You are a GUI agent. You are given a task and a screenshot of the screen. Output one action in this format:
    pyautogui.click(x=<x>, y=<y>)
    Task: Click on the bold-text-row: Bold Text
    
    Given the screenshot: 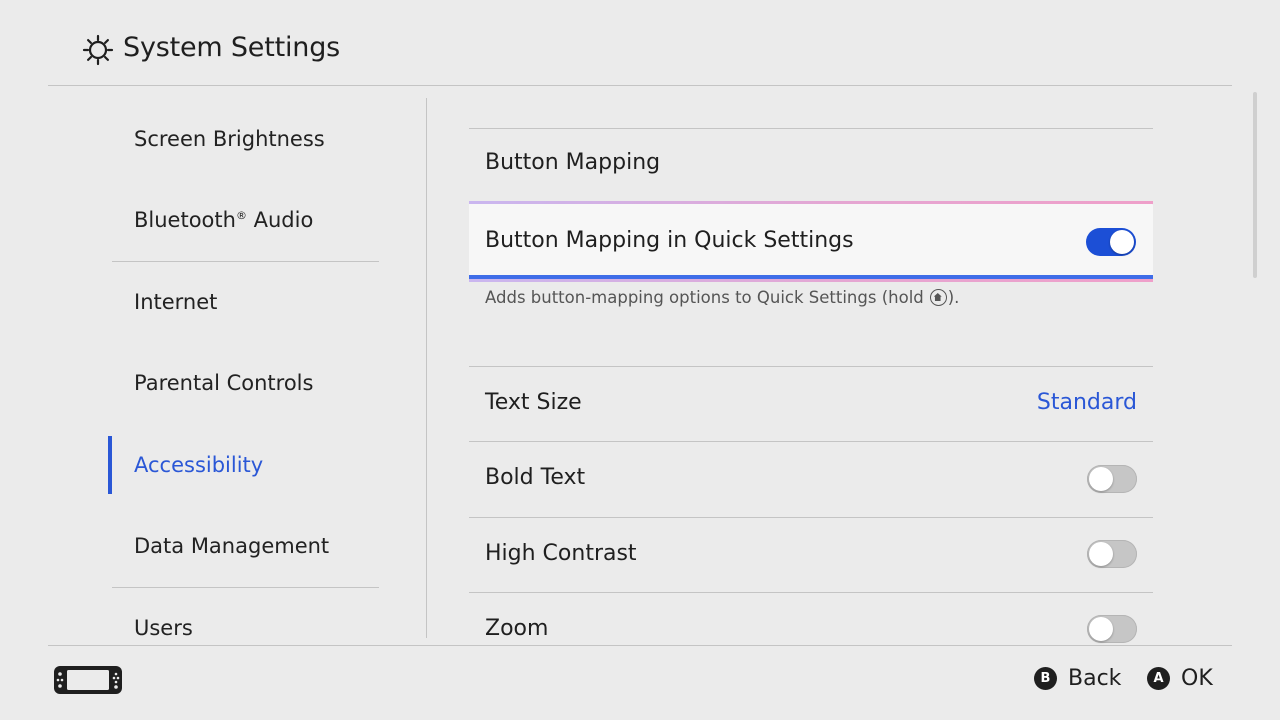 What is the action you would take?
    pyautogui.click(x=811, y=478)
    